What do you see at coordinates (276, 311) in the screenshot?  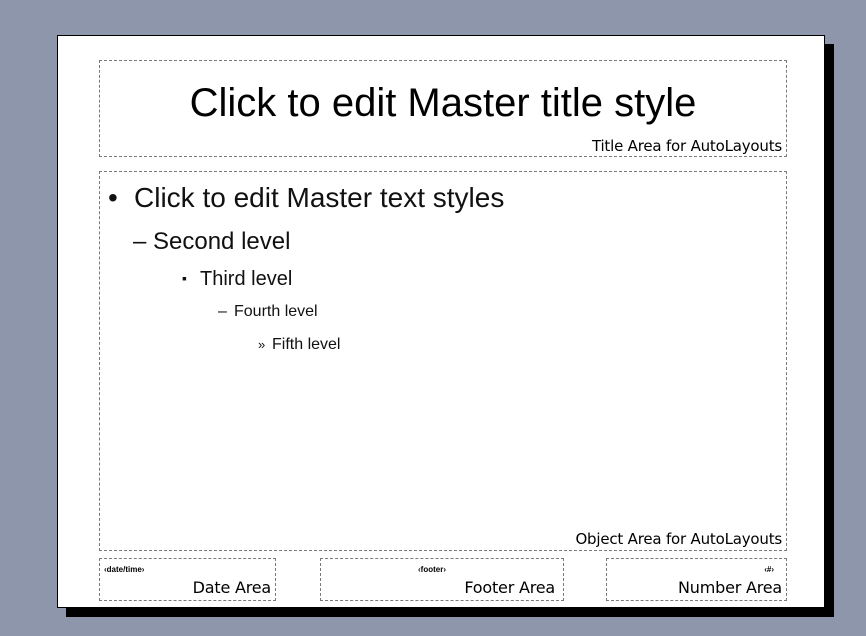 I see `bullet-level-4-text: Fourth level` at bounding box center [276, 311].